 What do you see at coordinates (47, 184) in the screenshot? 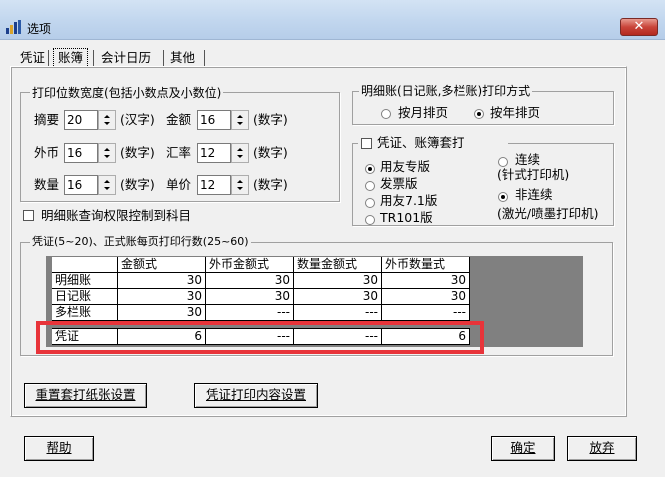
I see `quantity-label: 数量` at bounding box center [47, 184].